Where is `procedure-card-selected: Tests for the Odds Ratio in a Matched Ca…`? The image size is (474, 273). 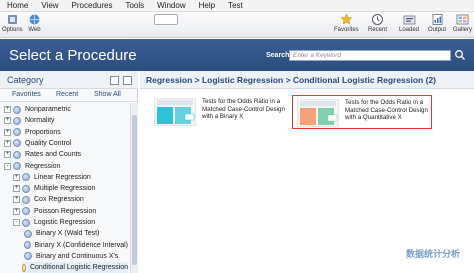 procedure-card-selected: Tests for the Odds Ratio in a Matched Ca… is located at coordinates (362, 112).